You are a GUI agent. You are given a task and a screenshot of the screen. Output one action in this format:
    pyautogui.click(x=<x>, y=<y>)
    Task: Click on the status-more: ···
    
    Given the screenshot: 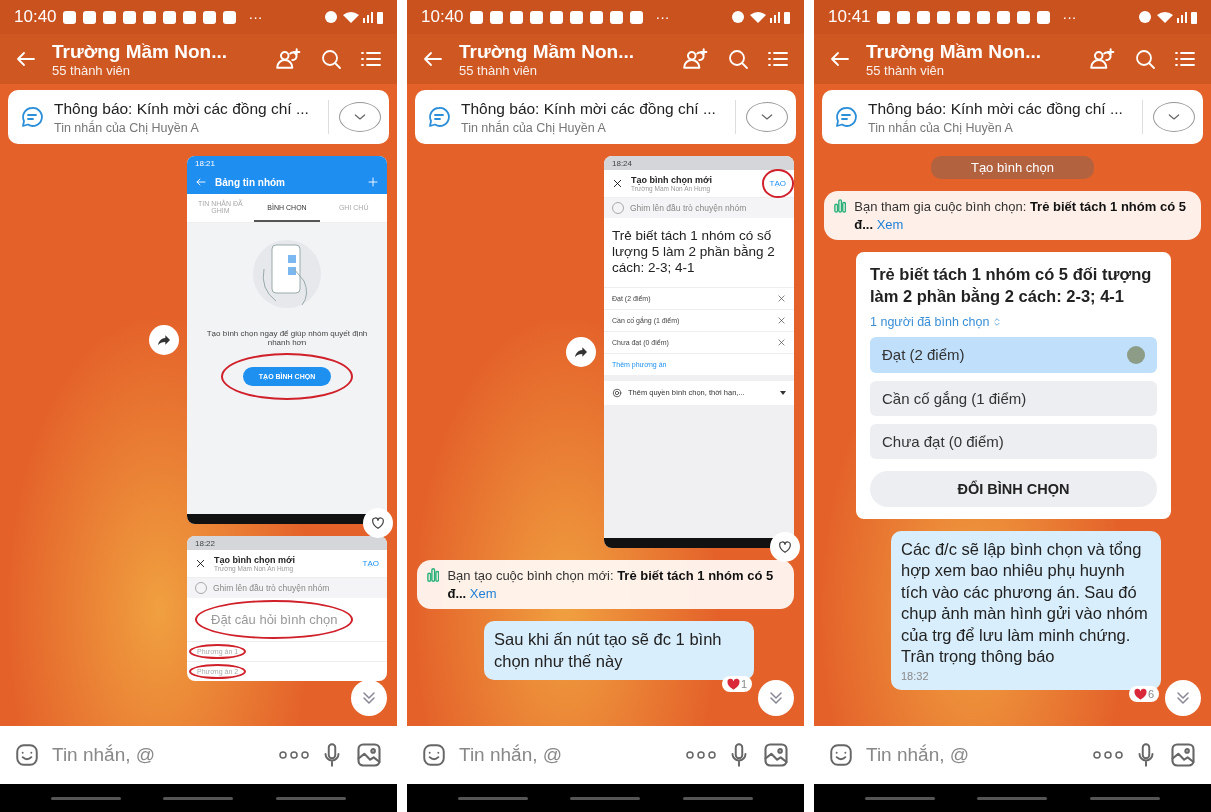 What is the action you would take?
    pyautogui.click(x=1069, y=17)
    